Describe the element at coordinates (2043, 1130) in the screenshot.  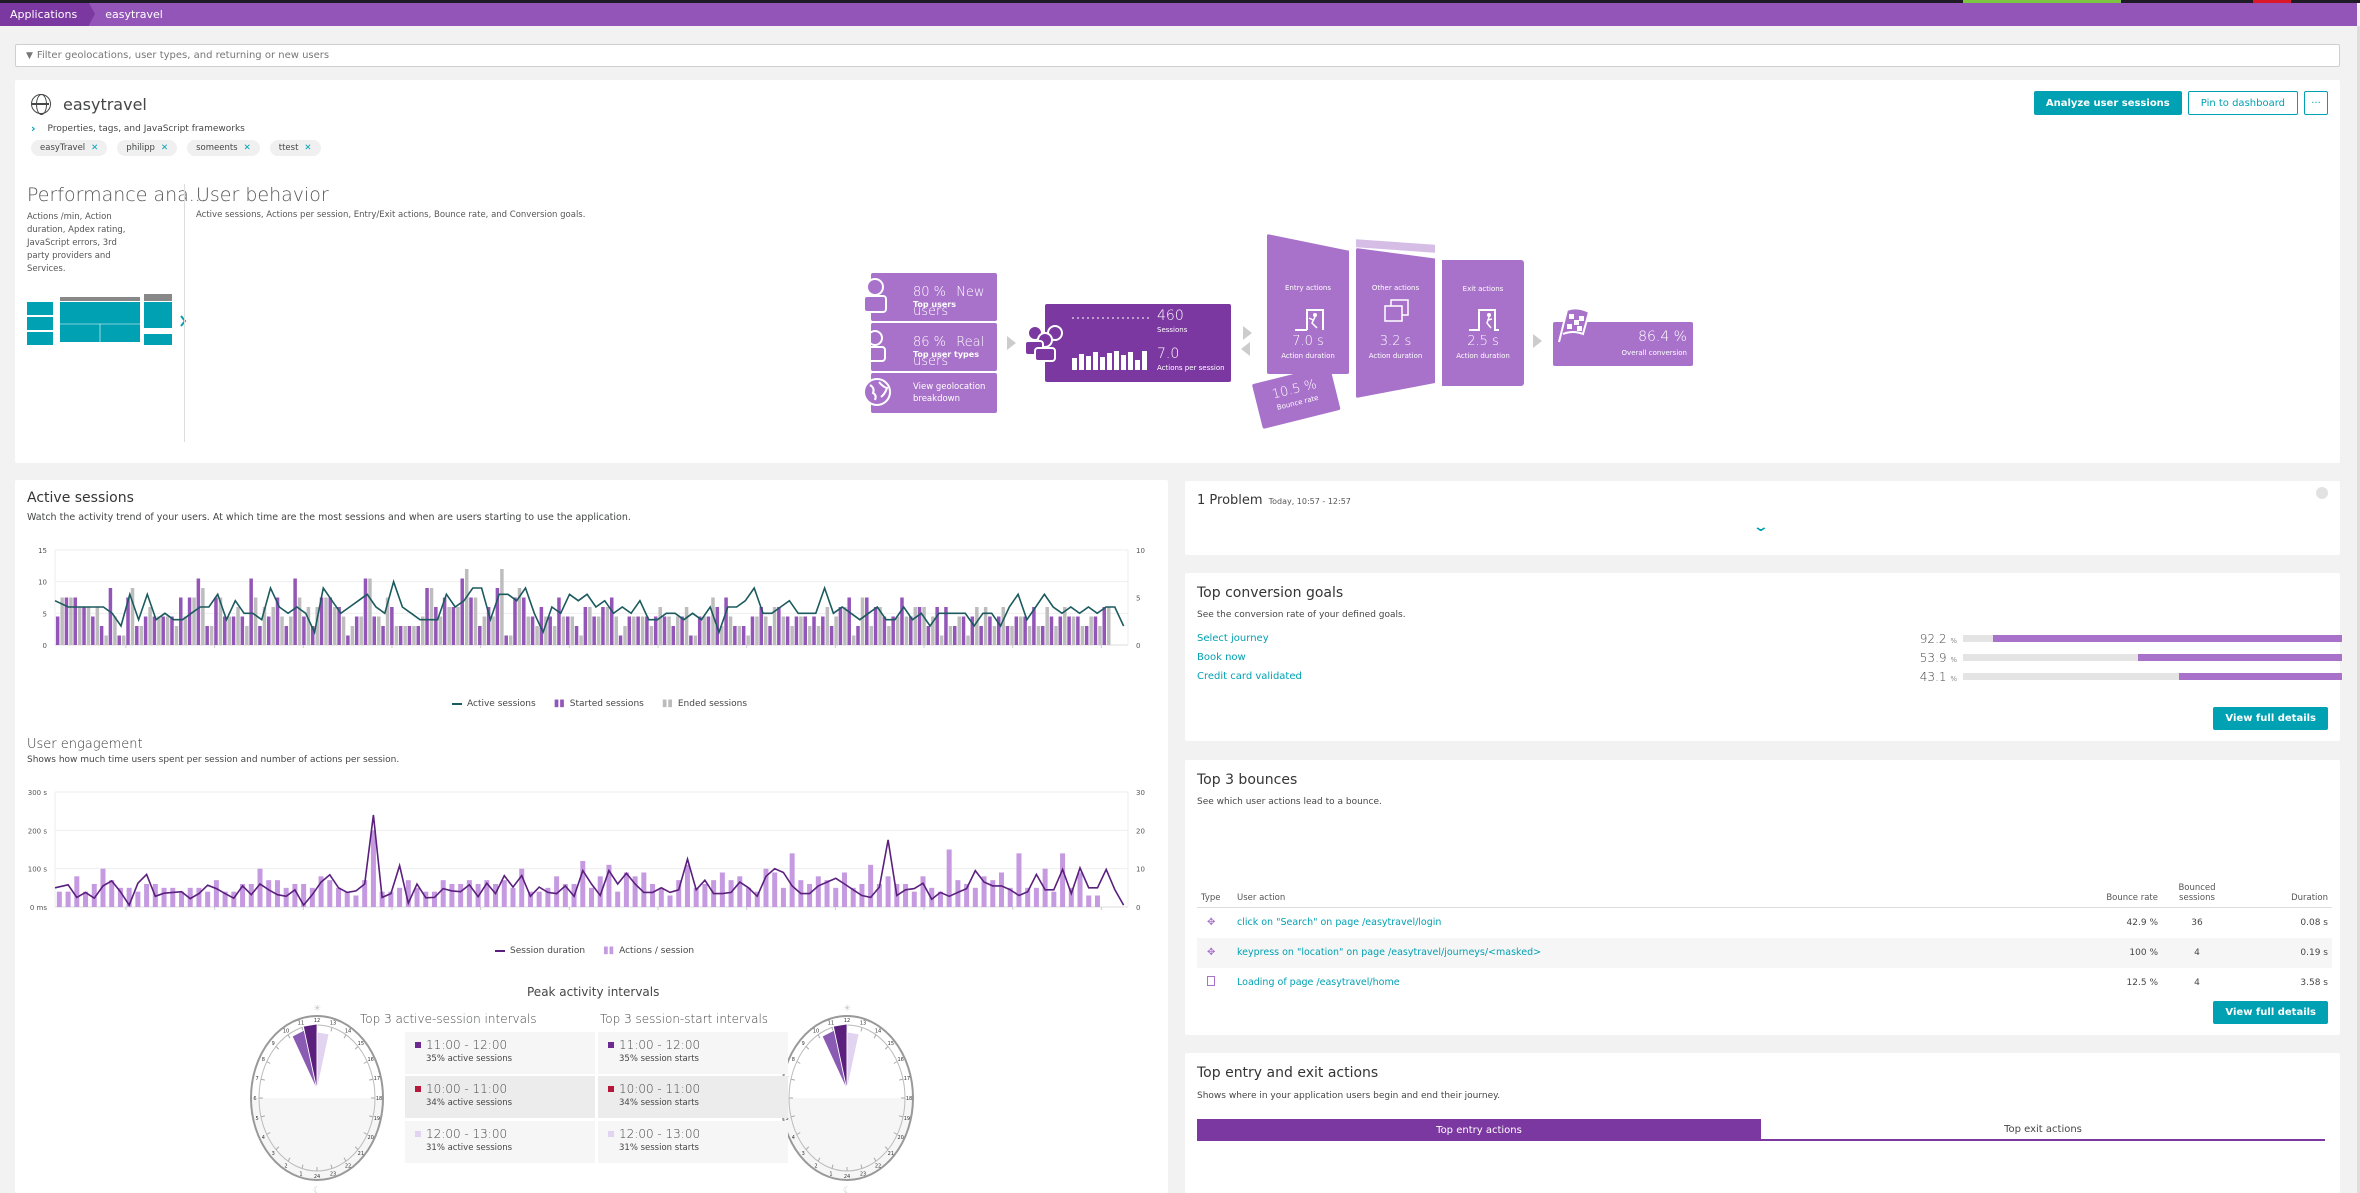
I see `tab-top-exit-actions: Top exit actions` at that location.